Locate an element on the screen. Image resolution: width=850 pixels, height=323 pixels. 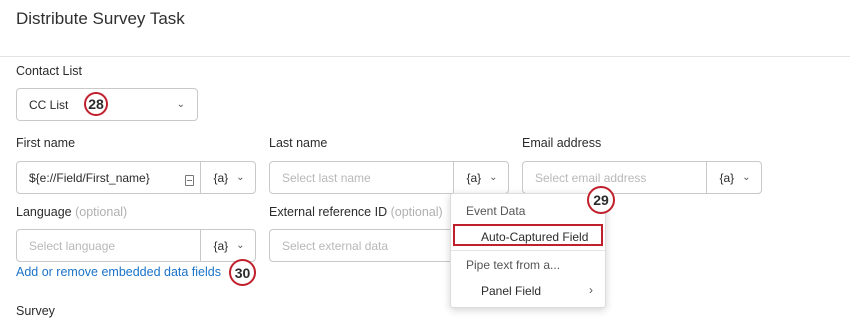
chevron-right-icon: › is located at coordinates (591, 290).